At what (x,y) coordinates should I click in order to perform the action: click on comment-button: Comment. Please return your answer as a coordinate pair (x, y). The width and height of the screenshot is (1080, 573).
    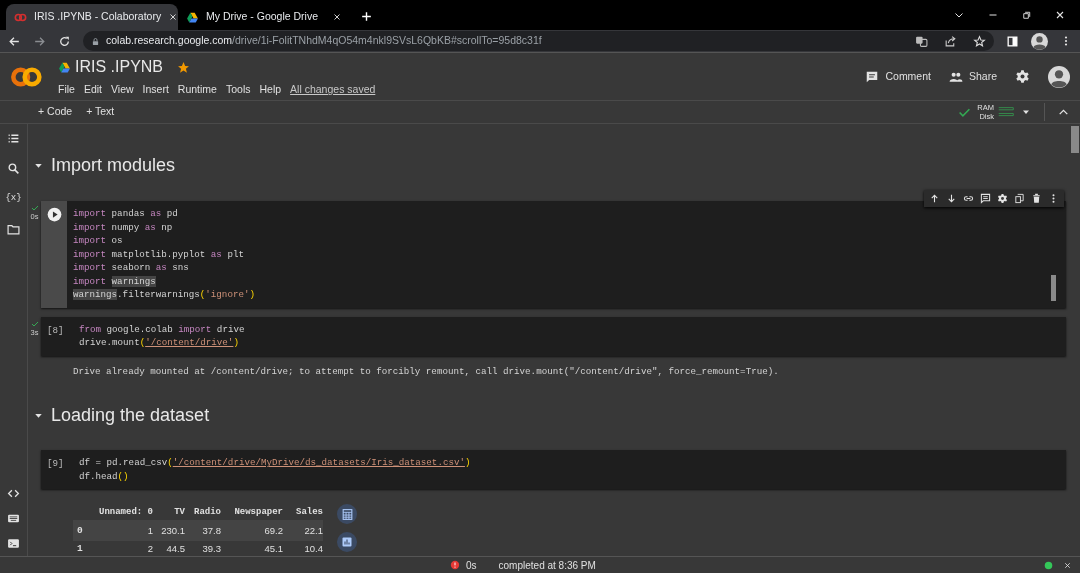
    Looking at the image, I should click on (898, 76).